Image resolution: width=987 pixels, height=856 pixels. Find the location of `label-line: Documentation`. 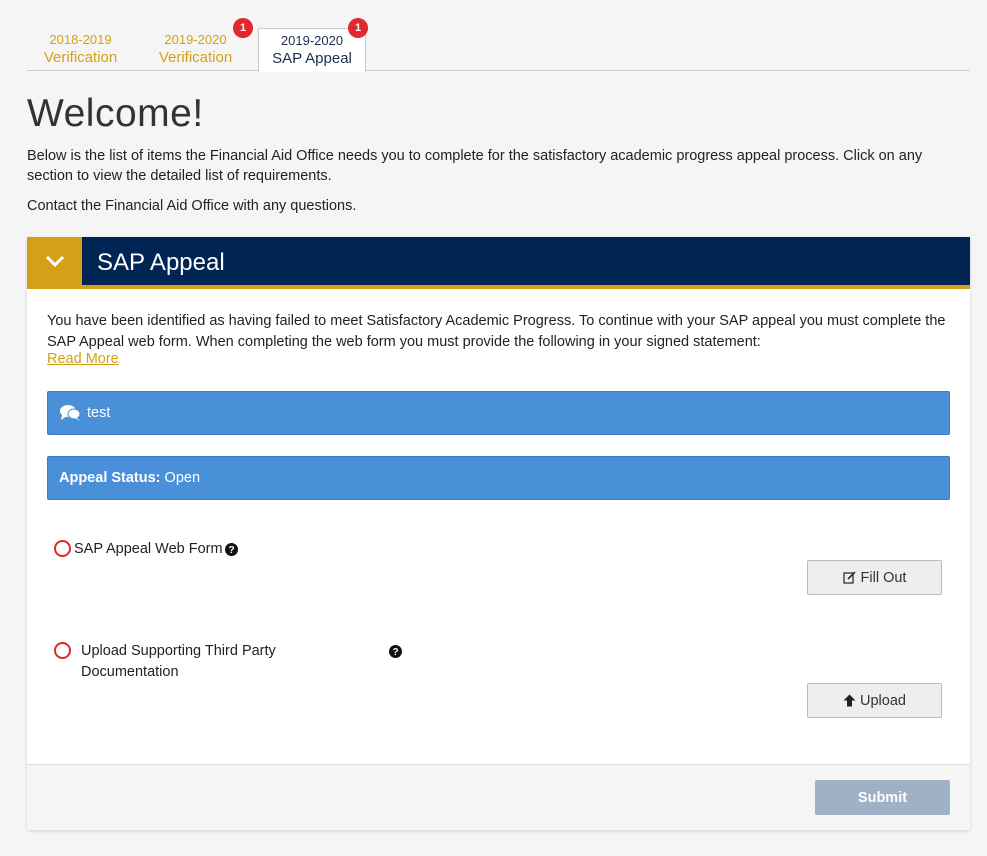

label-line: Documentation is located at coordinates (130, 672).